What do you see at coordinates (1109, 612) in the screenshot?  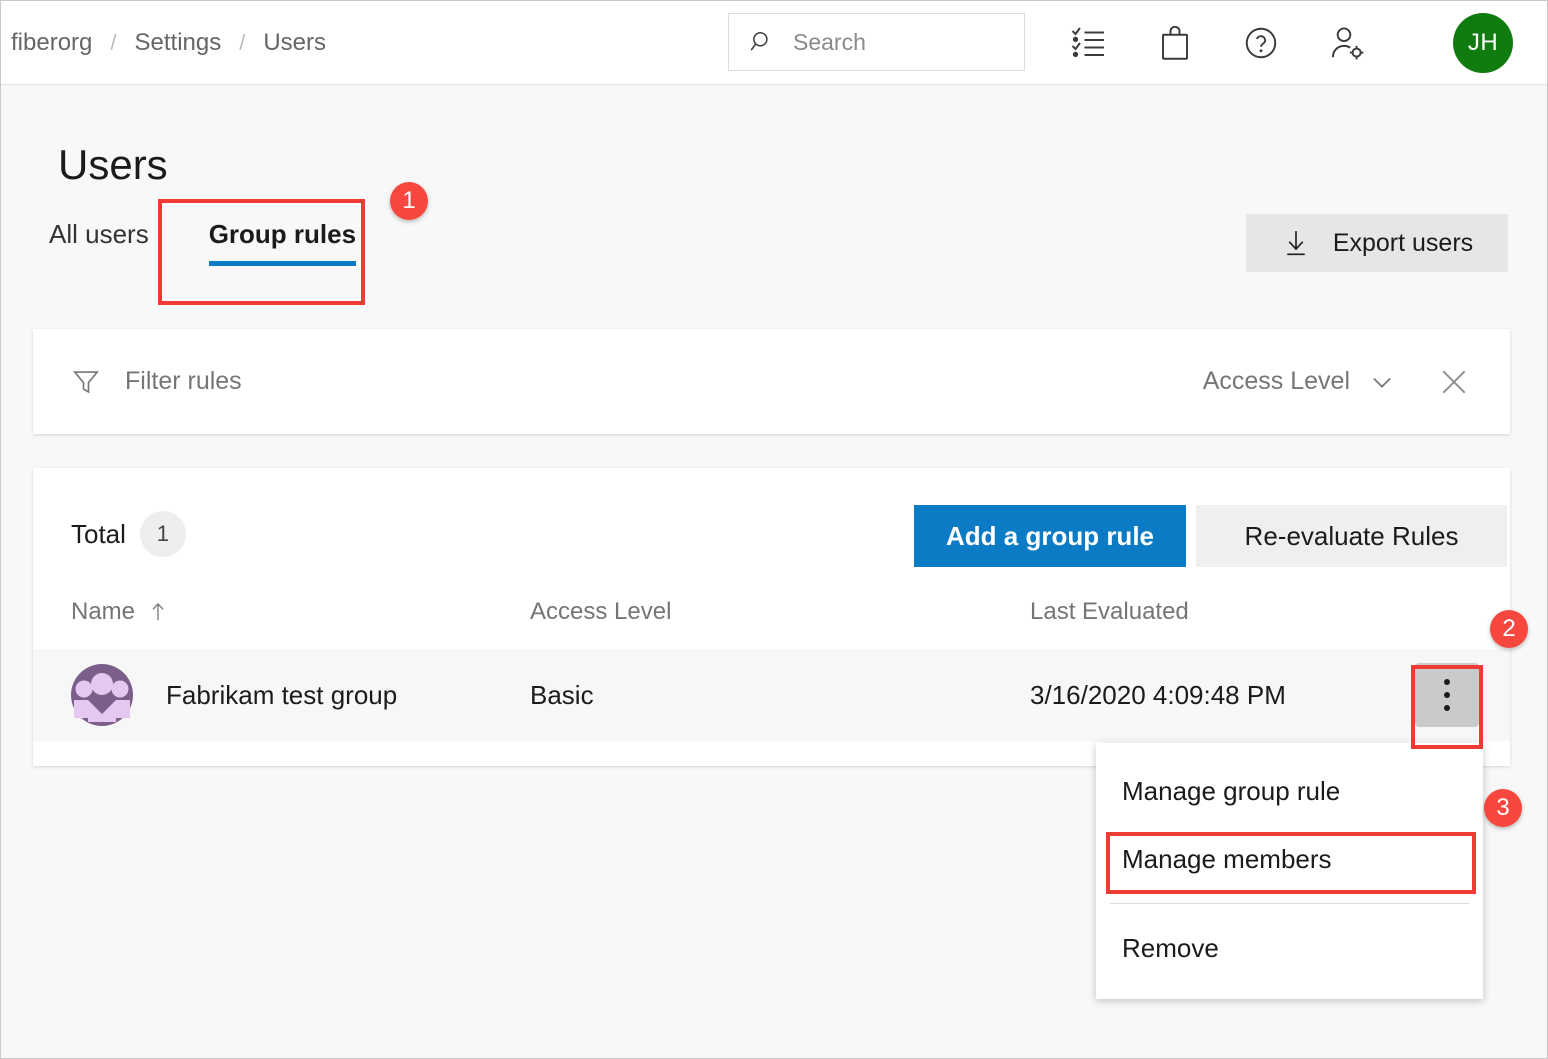 I see `column-header-last-evaluated: Last Evaluated` at bounding box center [1109, 612].